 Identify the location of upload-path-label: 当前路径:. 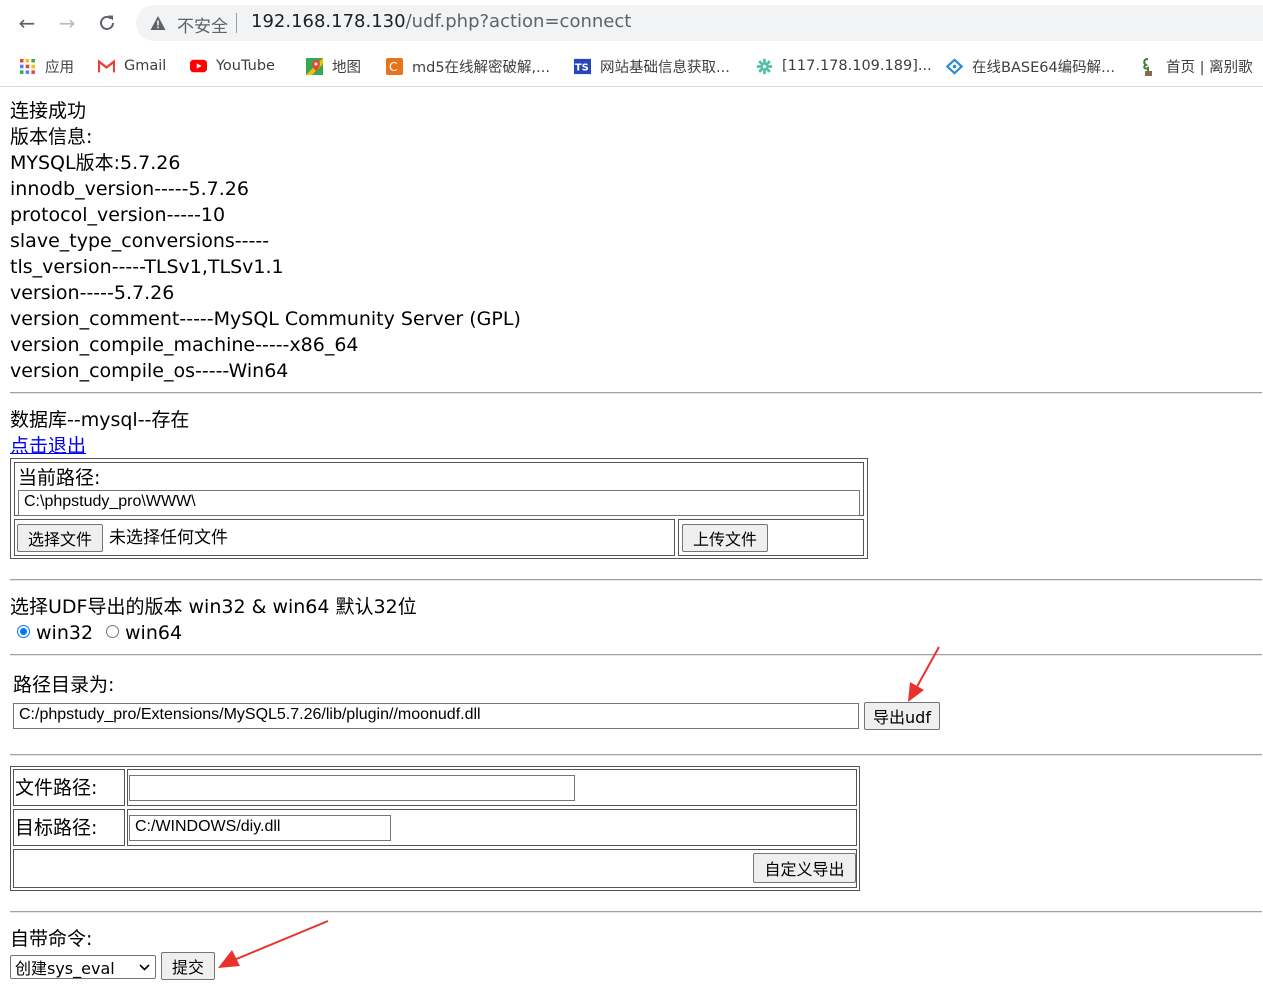
(59, 478).